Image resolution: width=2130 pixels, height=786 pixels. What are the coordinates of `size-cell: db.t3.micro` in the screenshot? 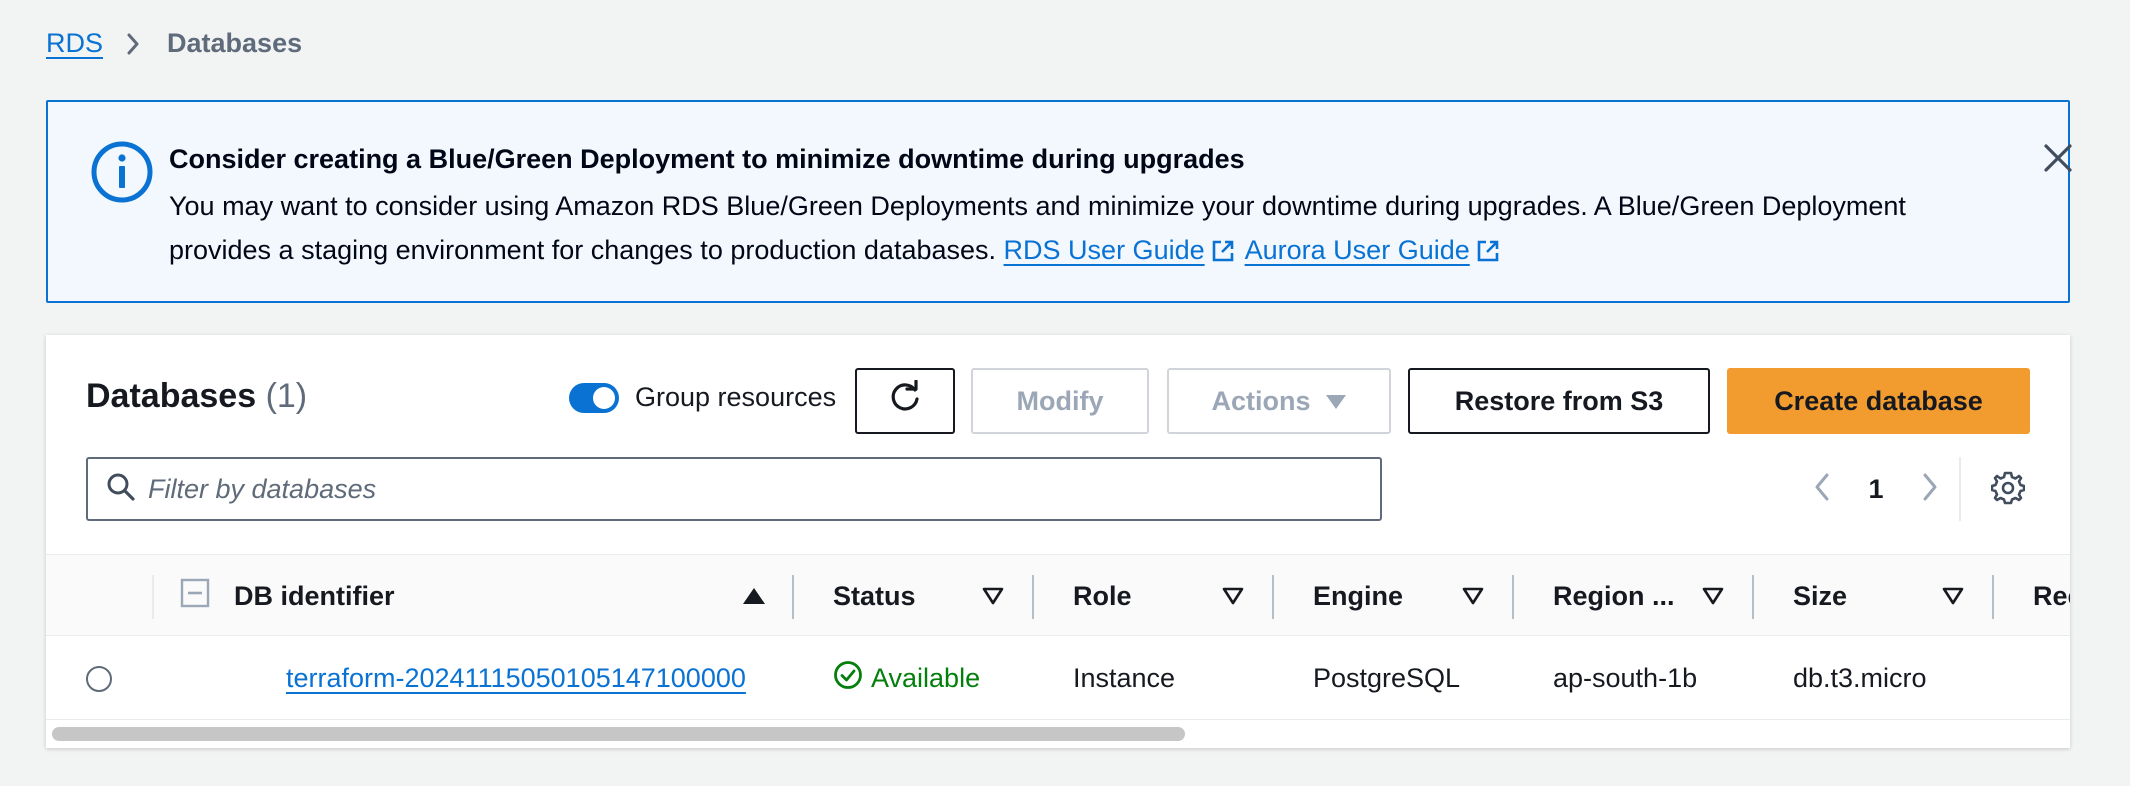 It's located at (1860, 677).